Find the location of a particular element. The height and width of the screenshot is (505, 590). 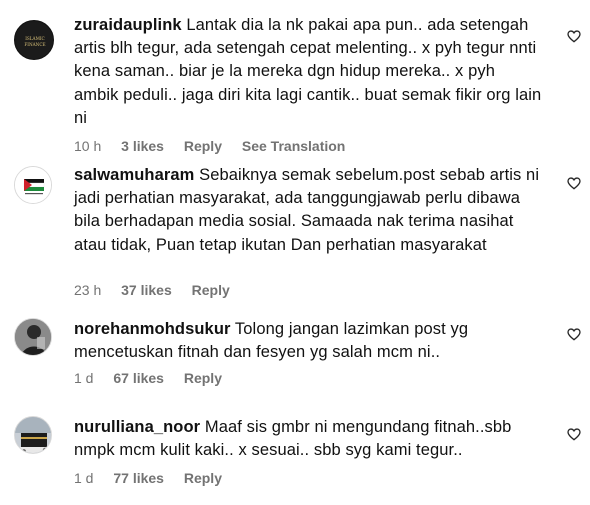

comment-username: zuraidauplink is located at coordinates (128, 25).